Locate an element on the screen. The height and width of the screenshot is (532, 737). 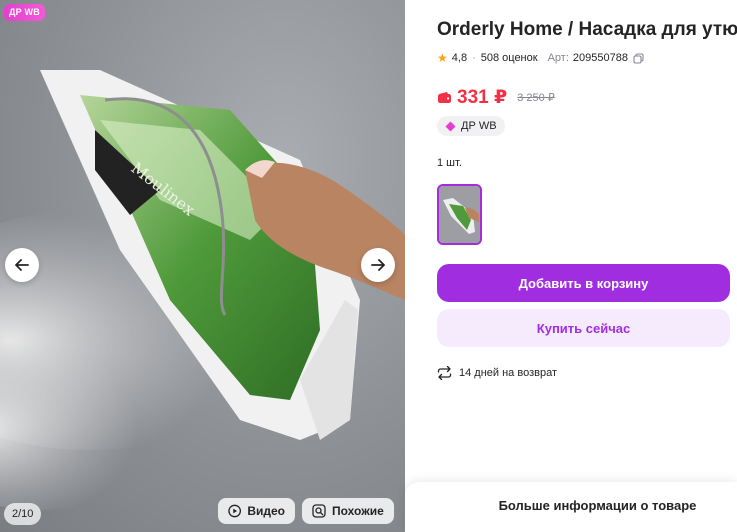
more-info-link: Больше информации о товаре is located at coordinates (571, 505).